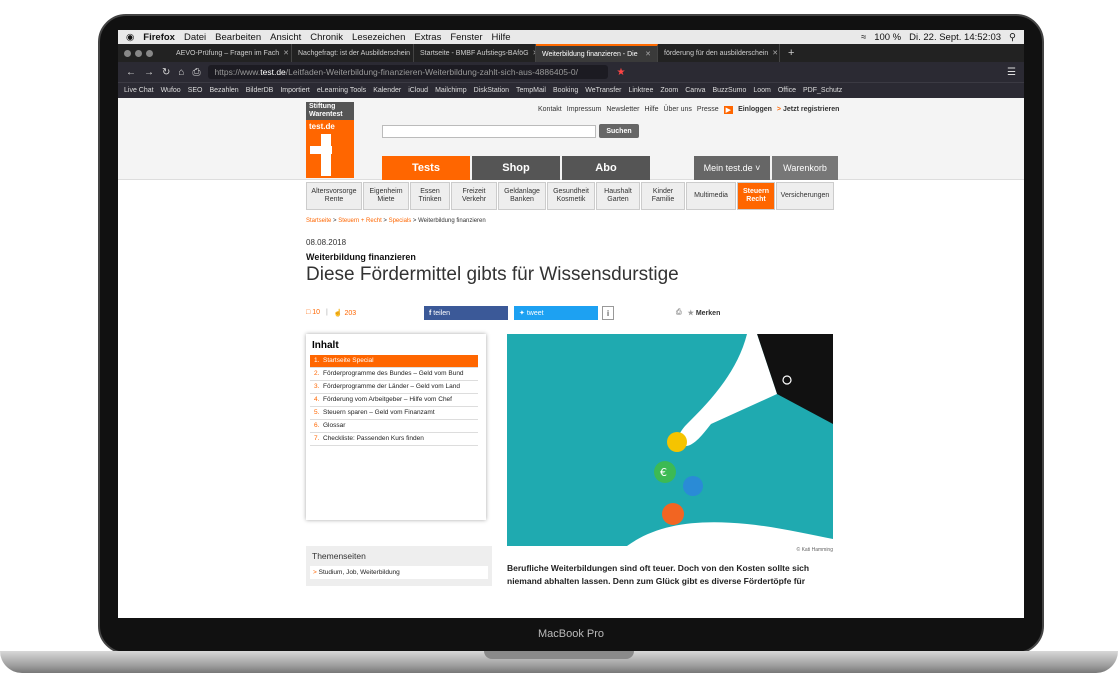 This screenshot has height=675, width=1118. I want to click on bookmark: DiskStation, so click(491, 90).